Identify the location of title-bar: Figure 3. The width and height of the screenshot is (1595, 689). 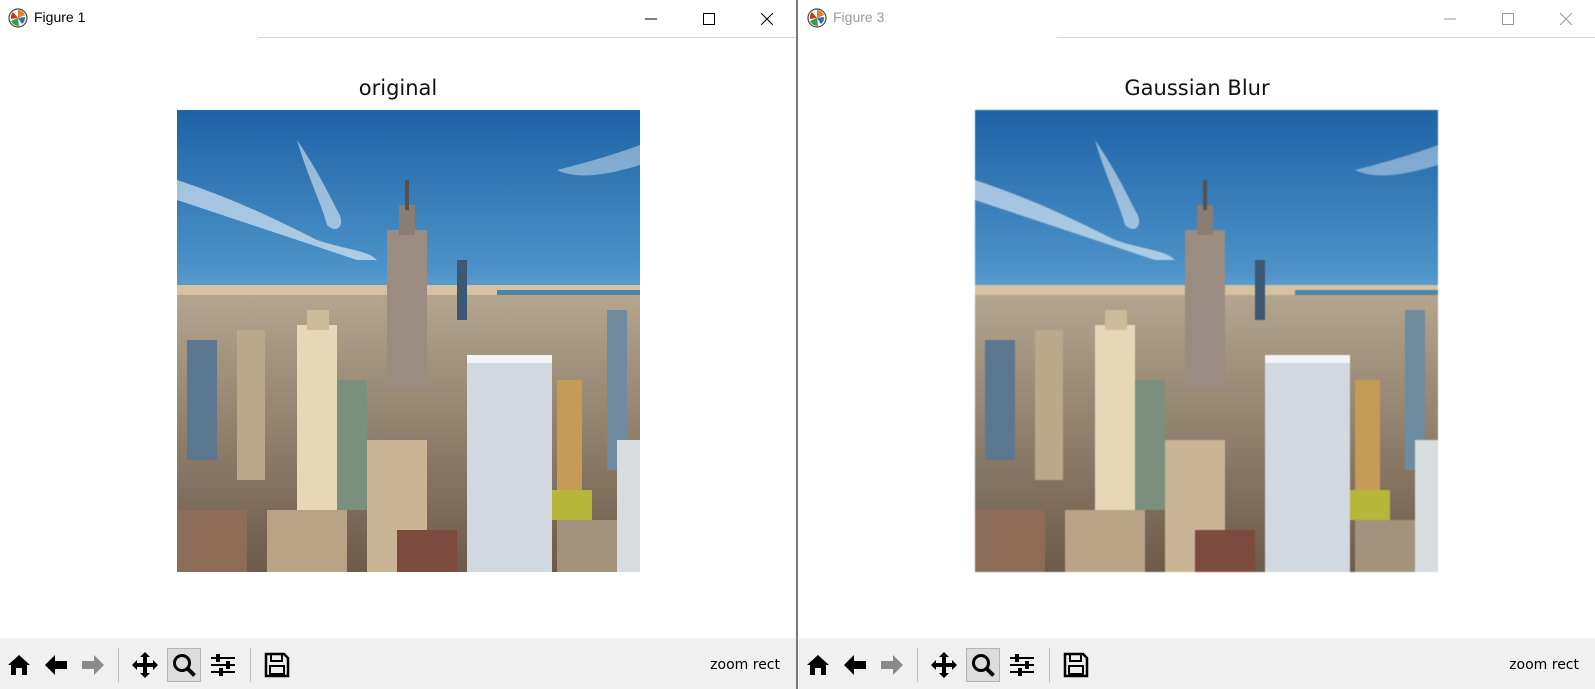
(1197, 18).